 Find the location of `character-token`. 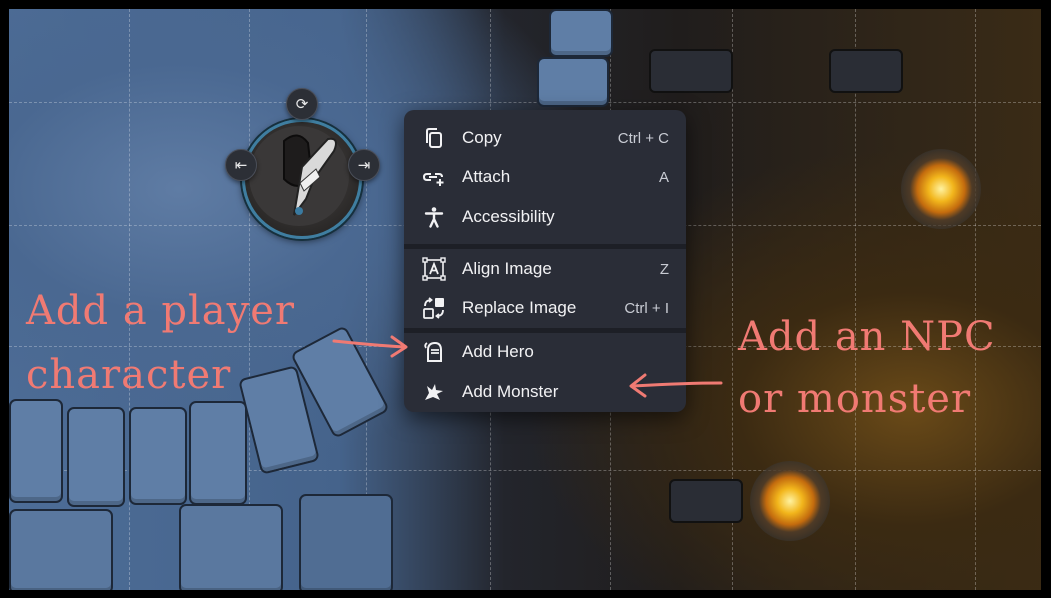

character-token is located at coordinates (302, 179).